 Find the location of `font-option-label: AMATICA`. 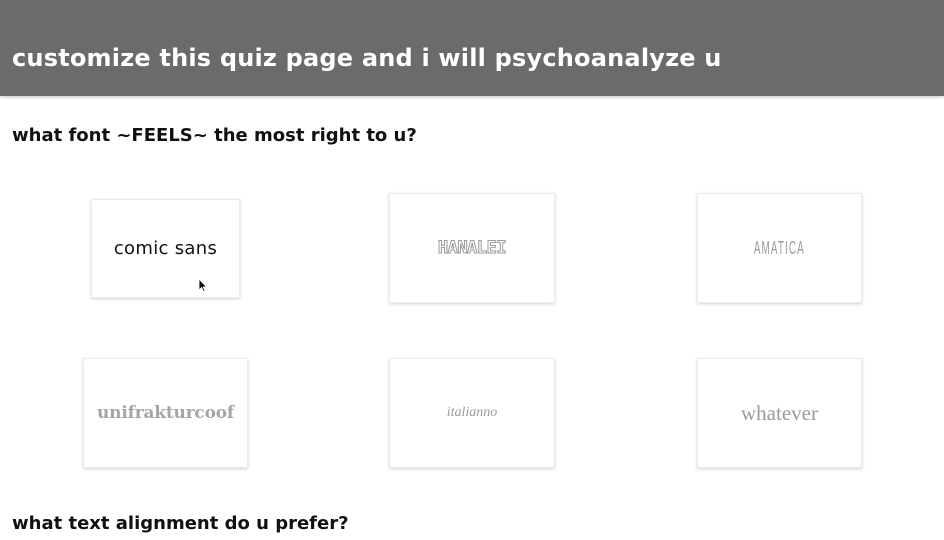

font-option-label: AMATICA is located at coordinates (779, 247).